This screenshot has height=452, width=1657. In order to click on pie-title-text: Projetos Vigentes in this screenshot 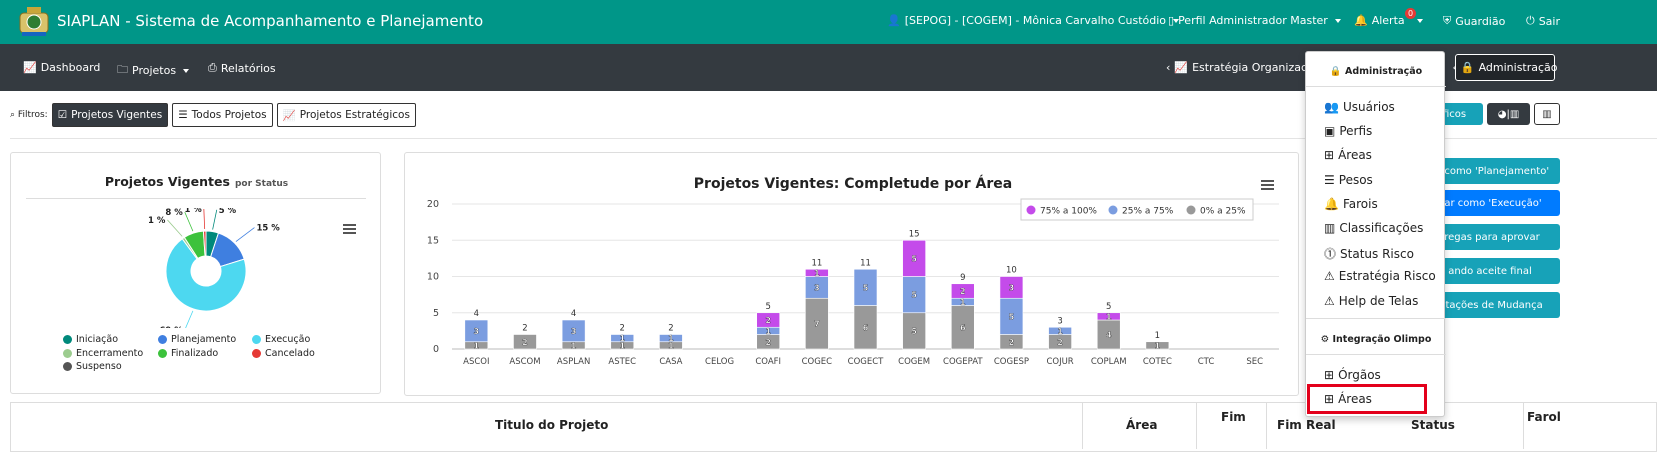, I will do `click(167, 181)`.